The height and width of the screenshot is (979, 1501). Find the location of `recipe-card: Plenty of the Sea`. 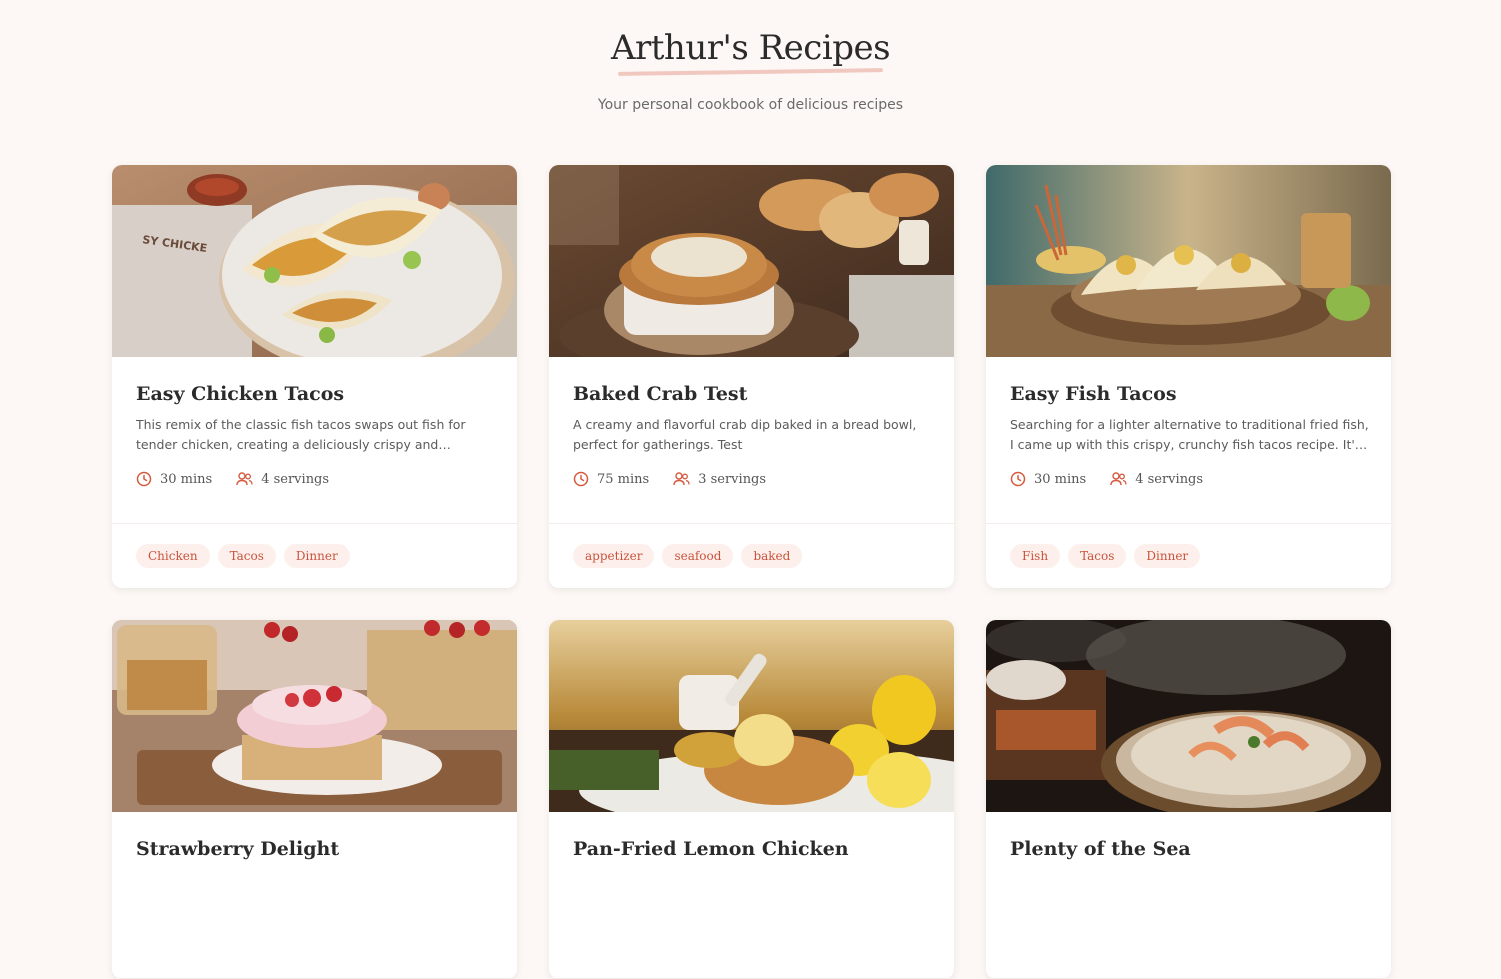

recipe-card: Plenty of the Sea is located at coordinates (1188, 799).